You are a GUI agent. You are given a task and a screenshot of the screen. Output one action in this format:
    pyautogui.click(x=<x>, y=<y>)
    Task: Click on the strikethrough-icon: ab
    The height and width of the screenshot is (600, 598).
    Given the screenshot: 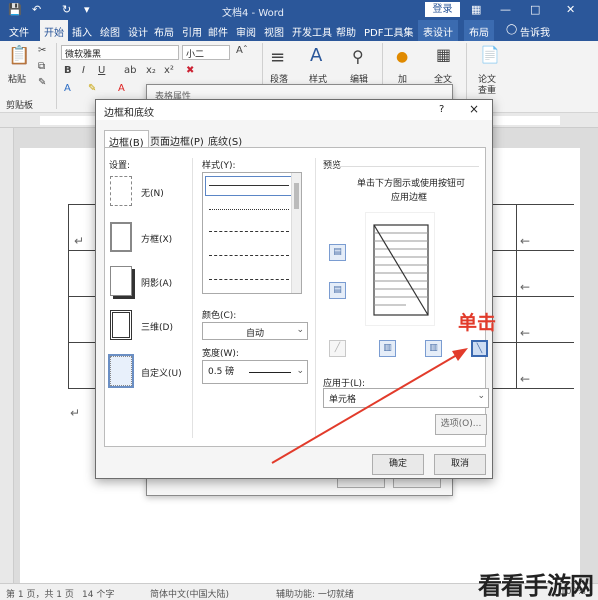 What is the action you would take?
    pyautogui.click(x=130, y=70)
    